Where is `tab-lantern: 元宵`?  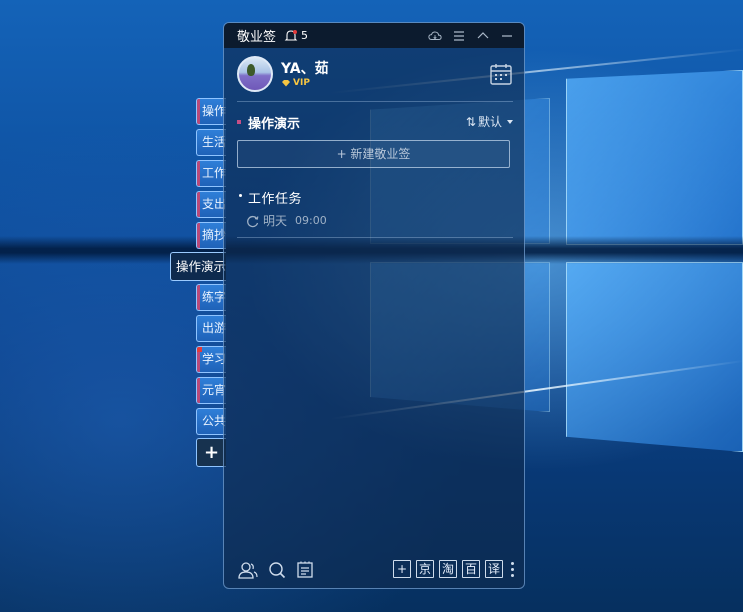
tab-lantern: 元宵 is located at coordinates (211, 390).